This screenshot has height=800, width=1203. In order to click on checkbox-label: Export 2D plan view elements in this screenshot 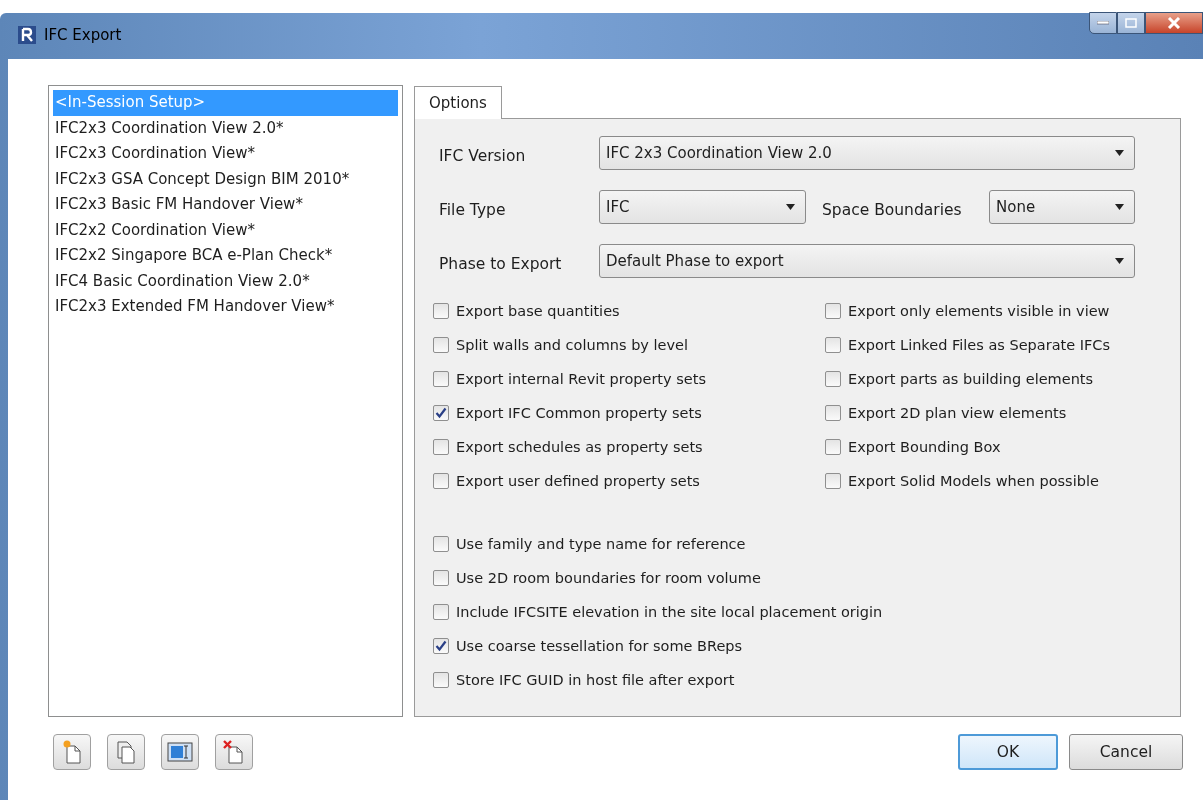, I will do `click(957, 413)`.